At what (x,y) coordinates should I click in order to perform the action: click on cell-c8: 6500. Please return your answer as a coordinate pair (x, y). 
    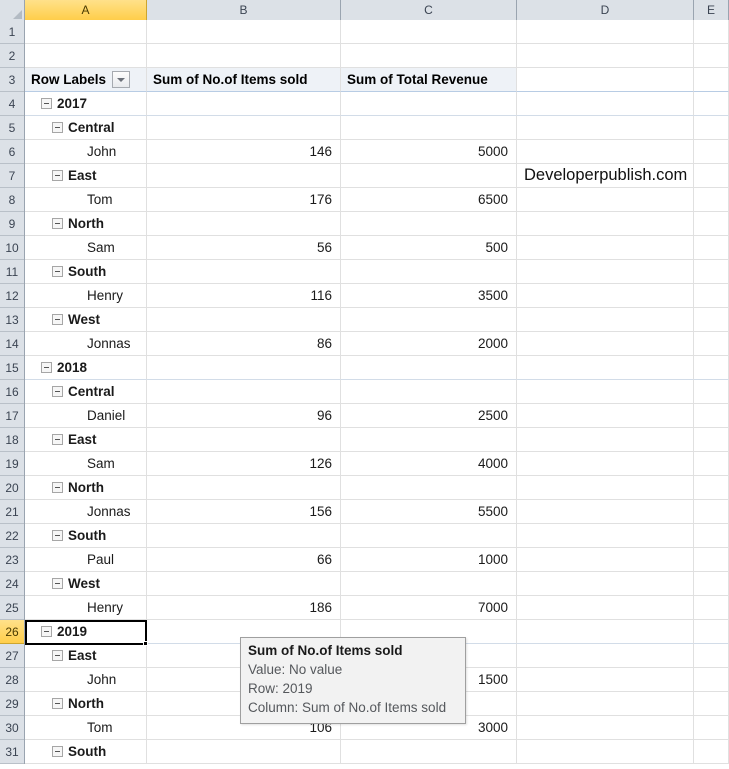
    Looking at the image, I should click on (429, 200).